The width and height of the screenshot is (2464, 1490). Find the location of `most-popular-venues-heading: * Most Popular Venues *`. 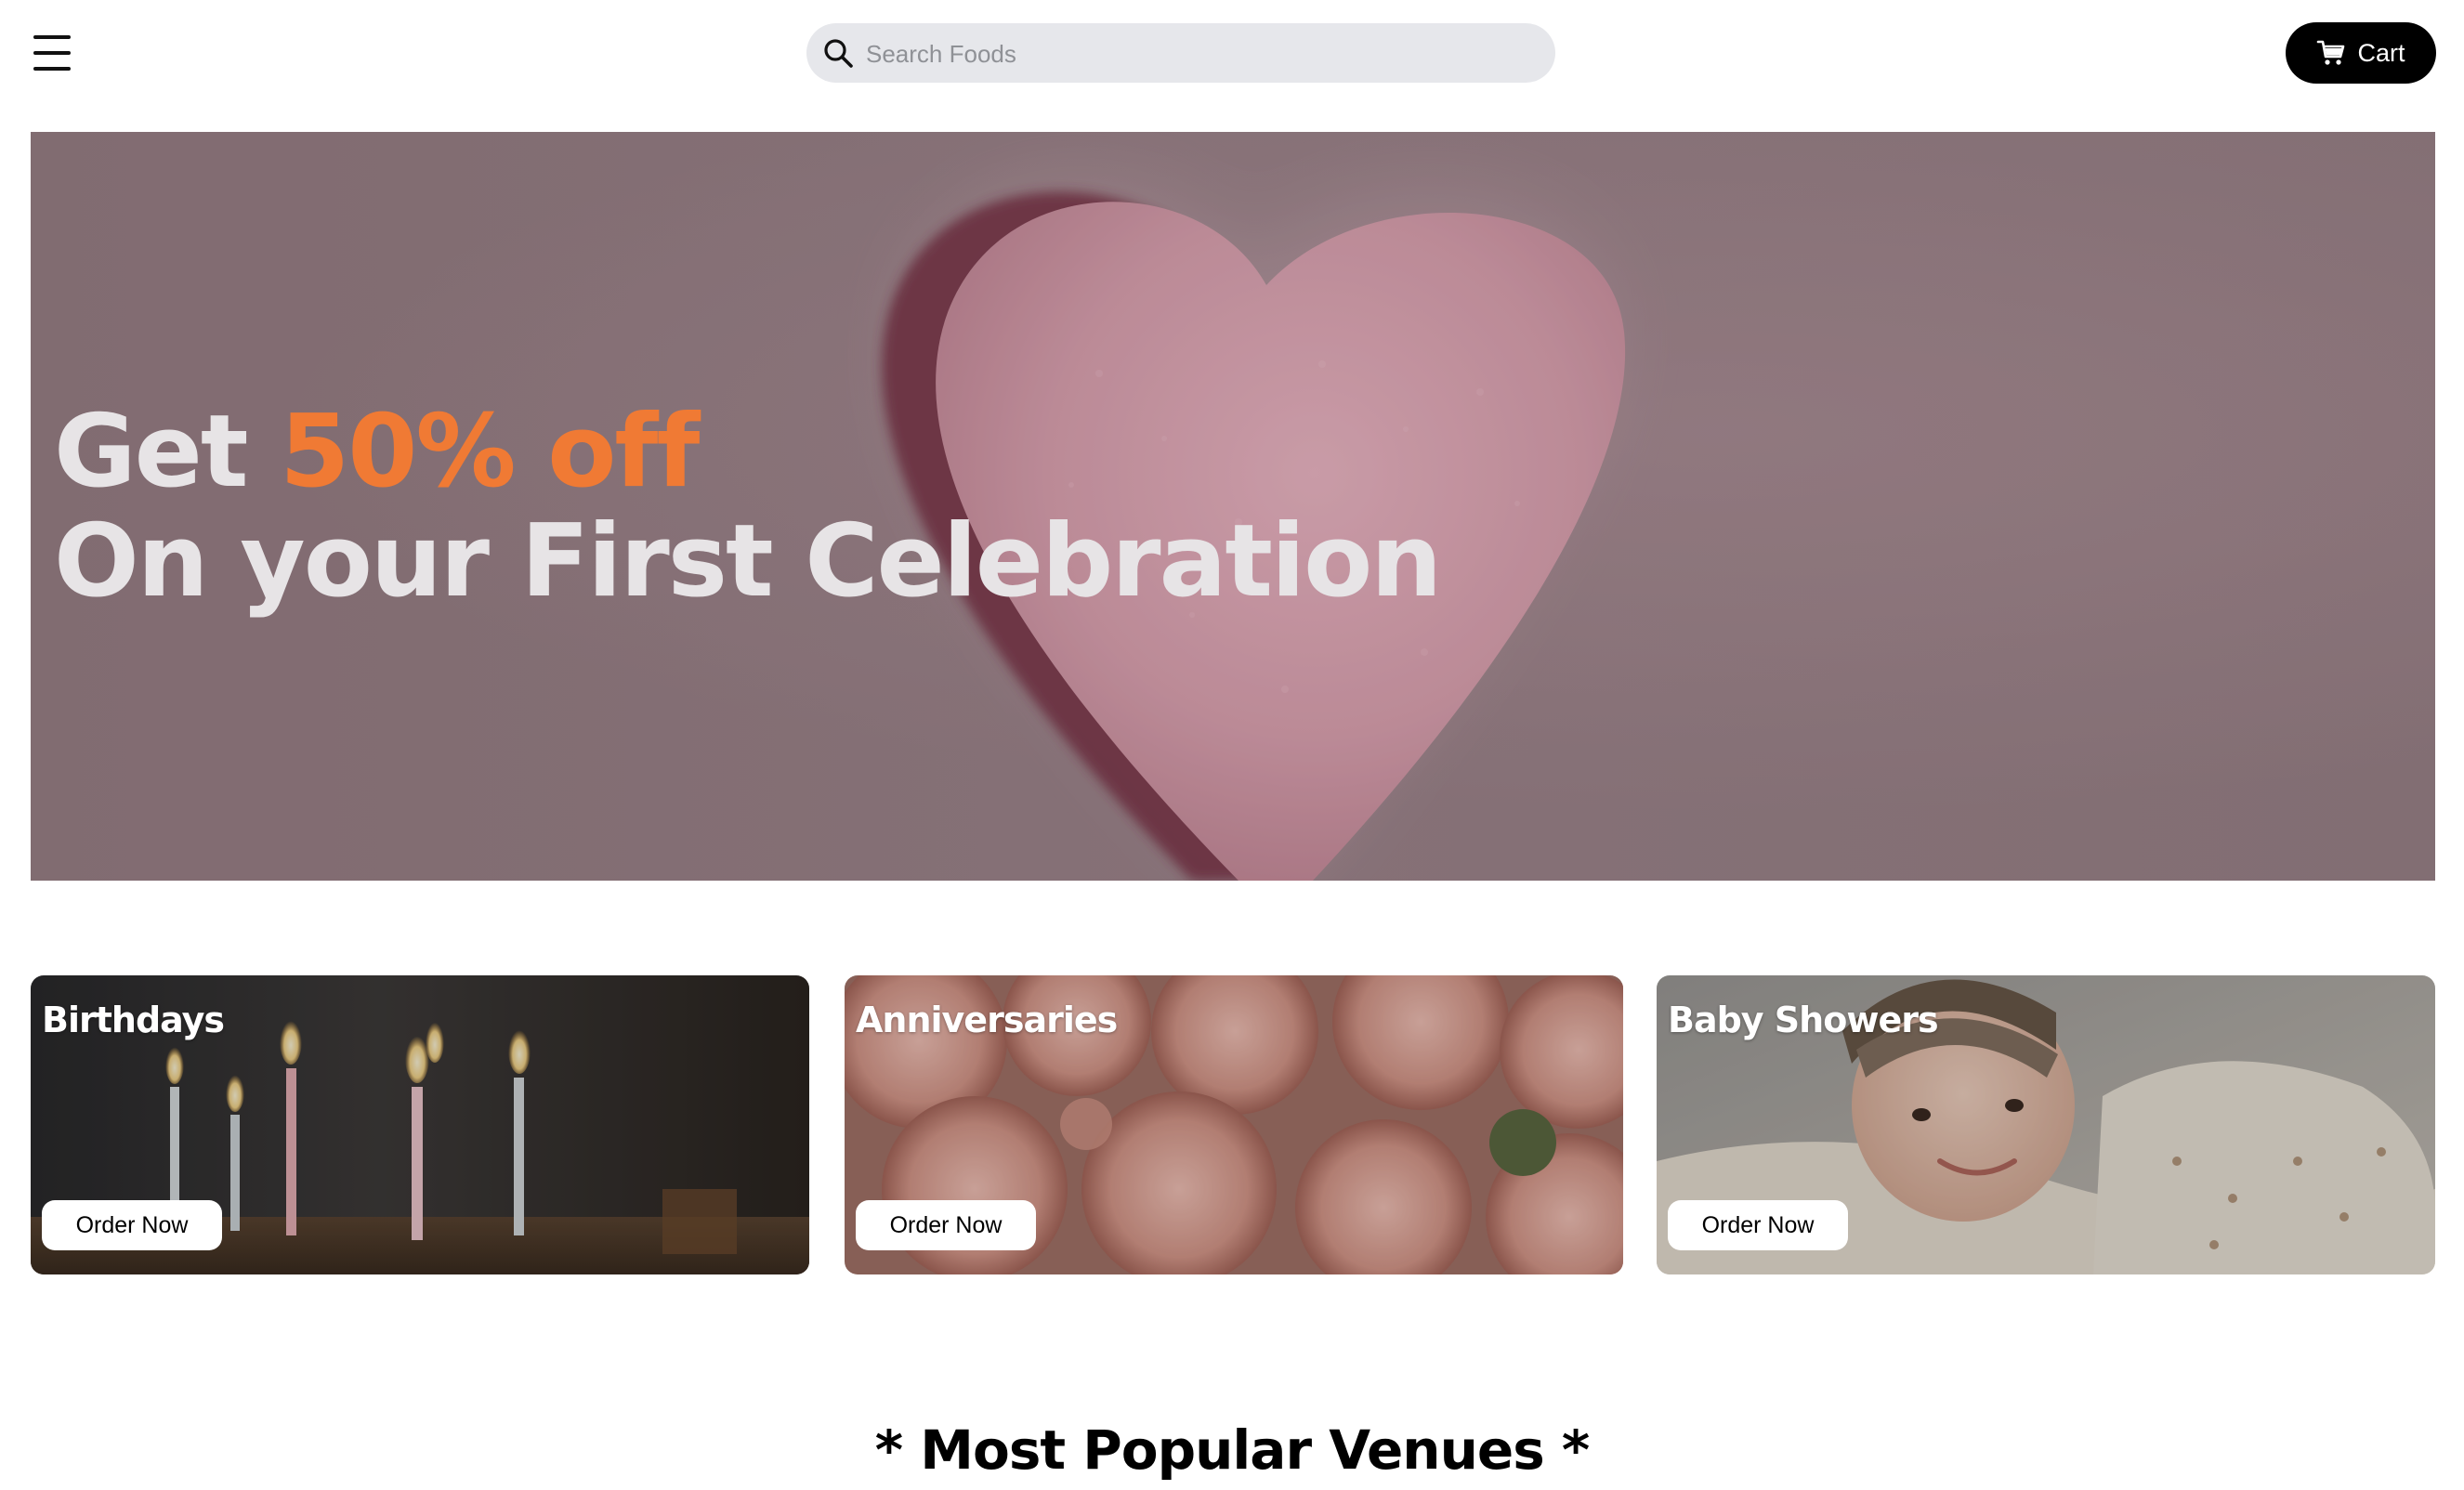

most-popular-venues-heading: * Most Popular Venues * is located at coordinates (1232, 1450).